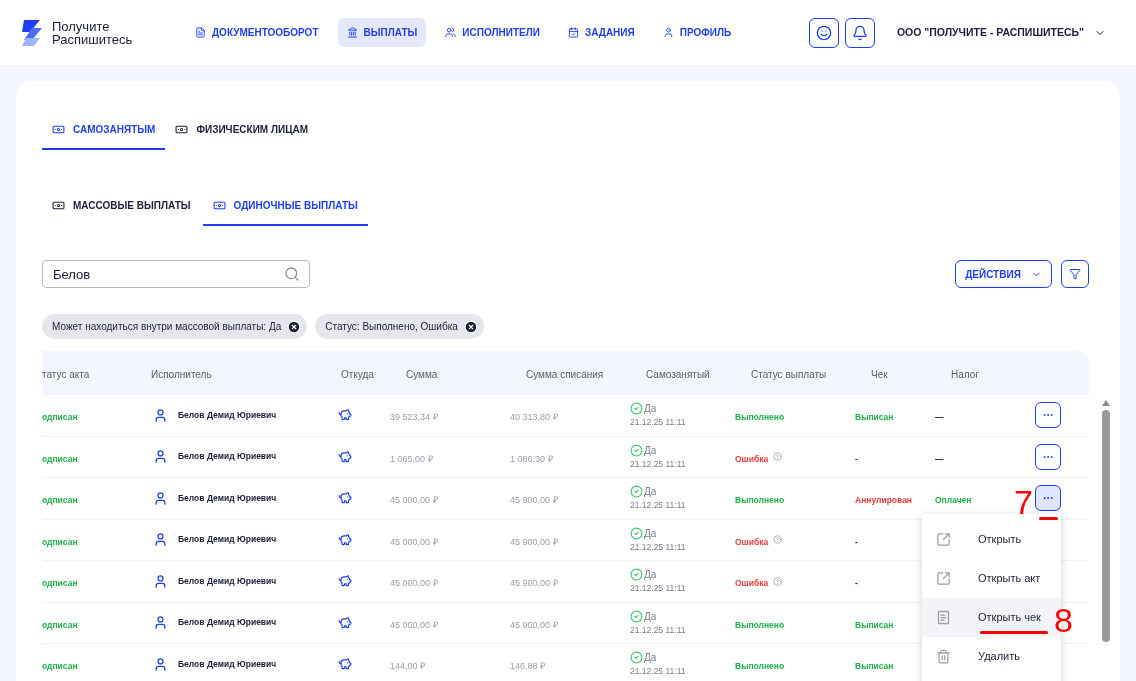  Describe the element at coordinates (352, 32) in the screenshot. I see `bank-icon` at that location.